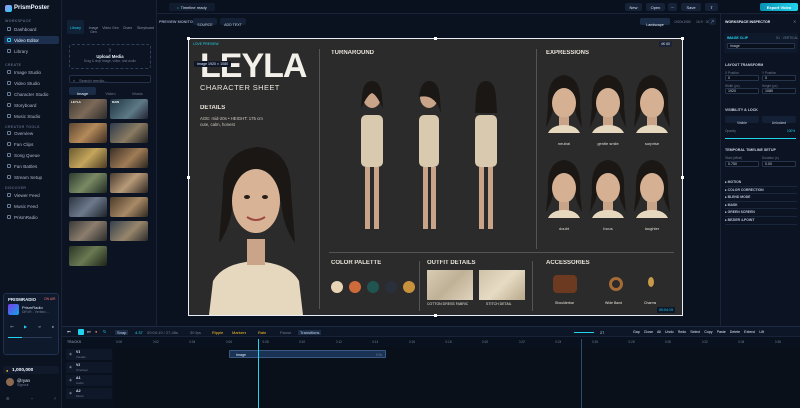  What do you see at coordinates (31, 195) in the screenshot?
I see `sidebar-item-viewer-feed: Viewer Feed` at bounding box center [31, 195].